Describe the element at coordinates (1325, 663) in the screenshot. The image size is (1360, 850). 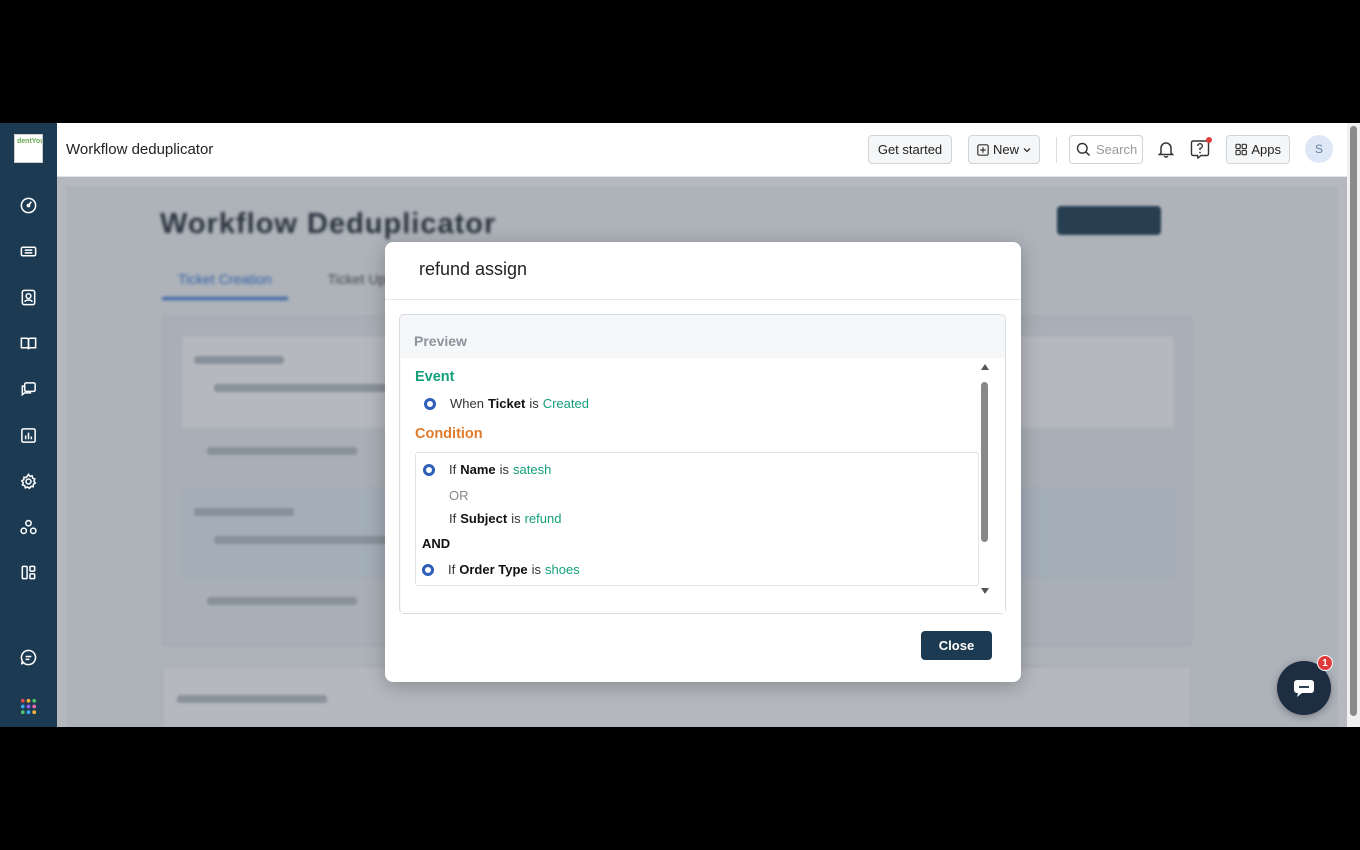
I see `chat-badge: 1` at that location.